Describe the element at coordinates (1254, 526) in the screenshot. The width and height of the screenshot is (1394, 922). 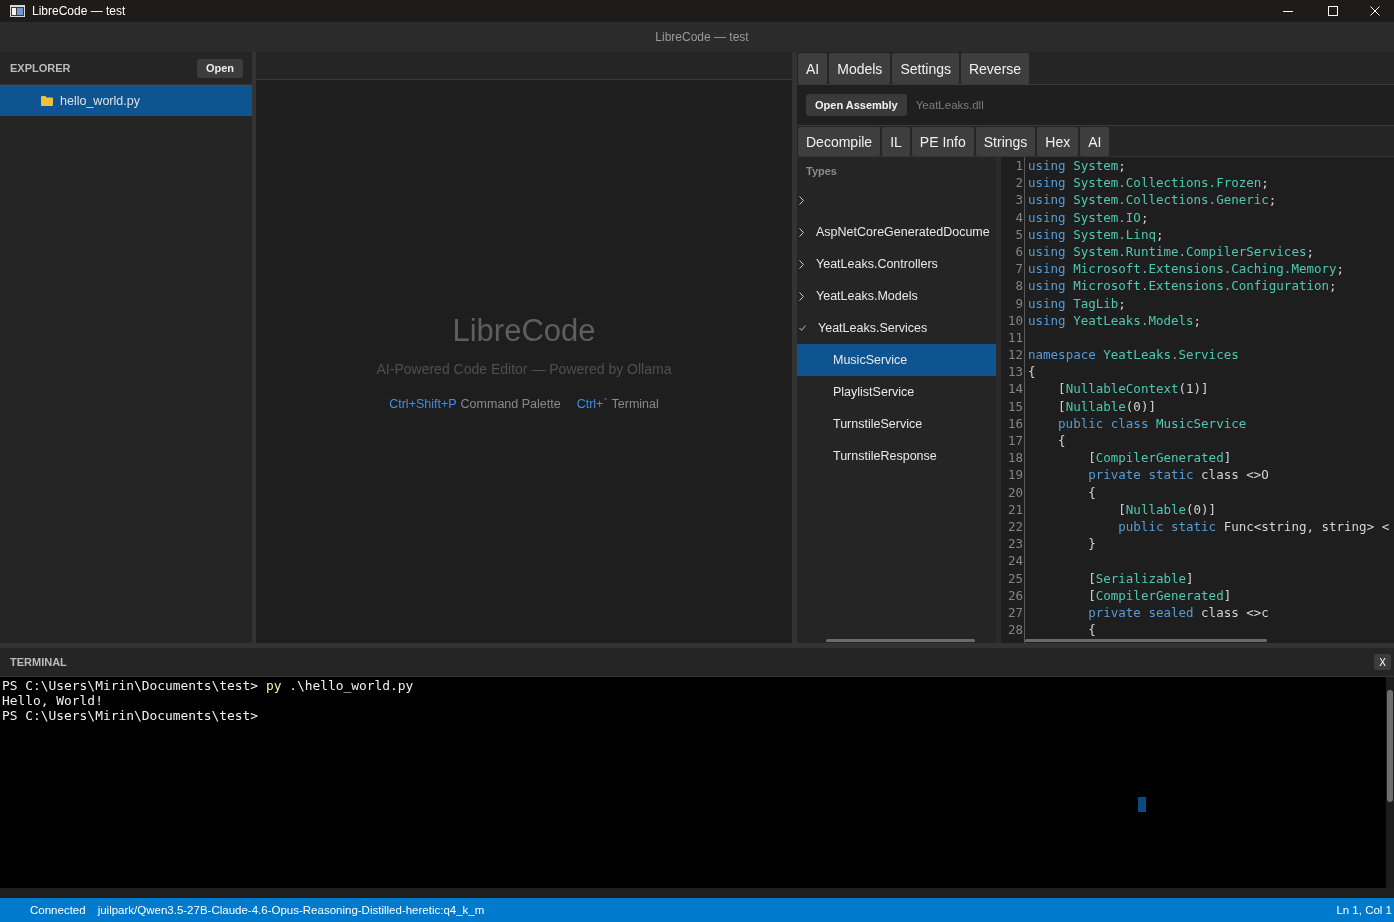
I see `code-line: public static Func<string, string> <` at that location.